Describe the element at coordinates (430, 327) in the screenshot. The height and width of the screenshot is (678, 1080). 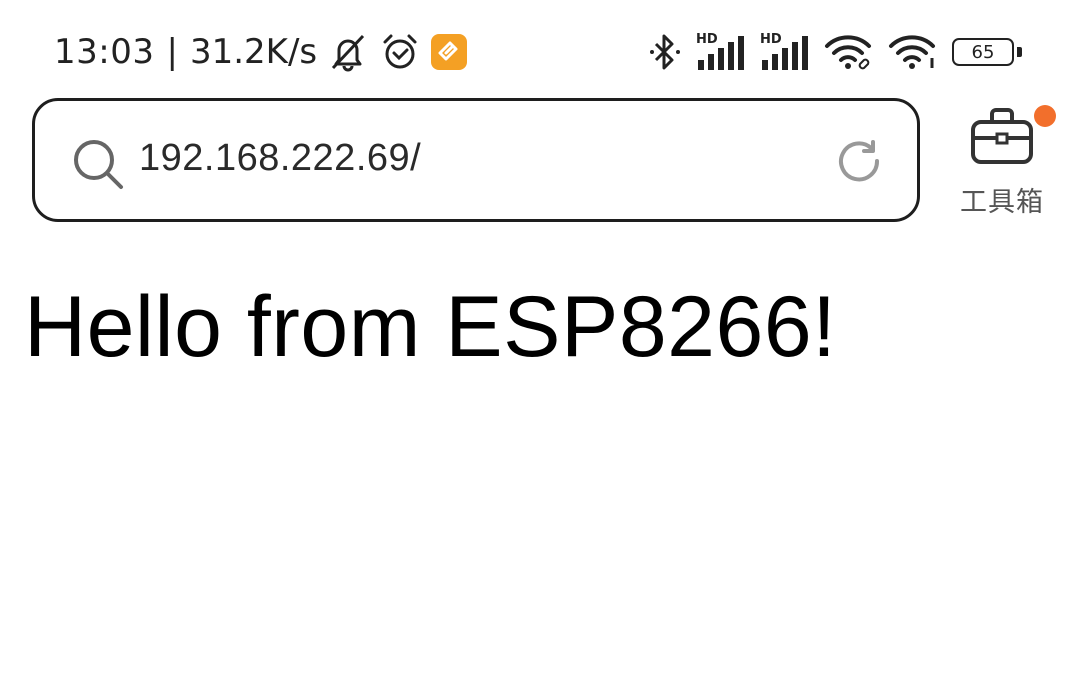
I see `page-heading: Hello from ESP8266!` at that location.